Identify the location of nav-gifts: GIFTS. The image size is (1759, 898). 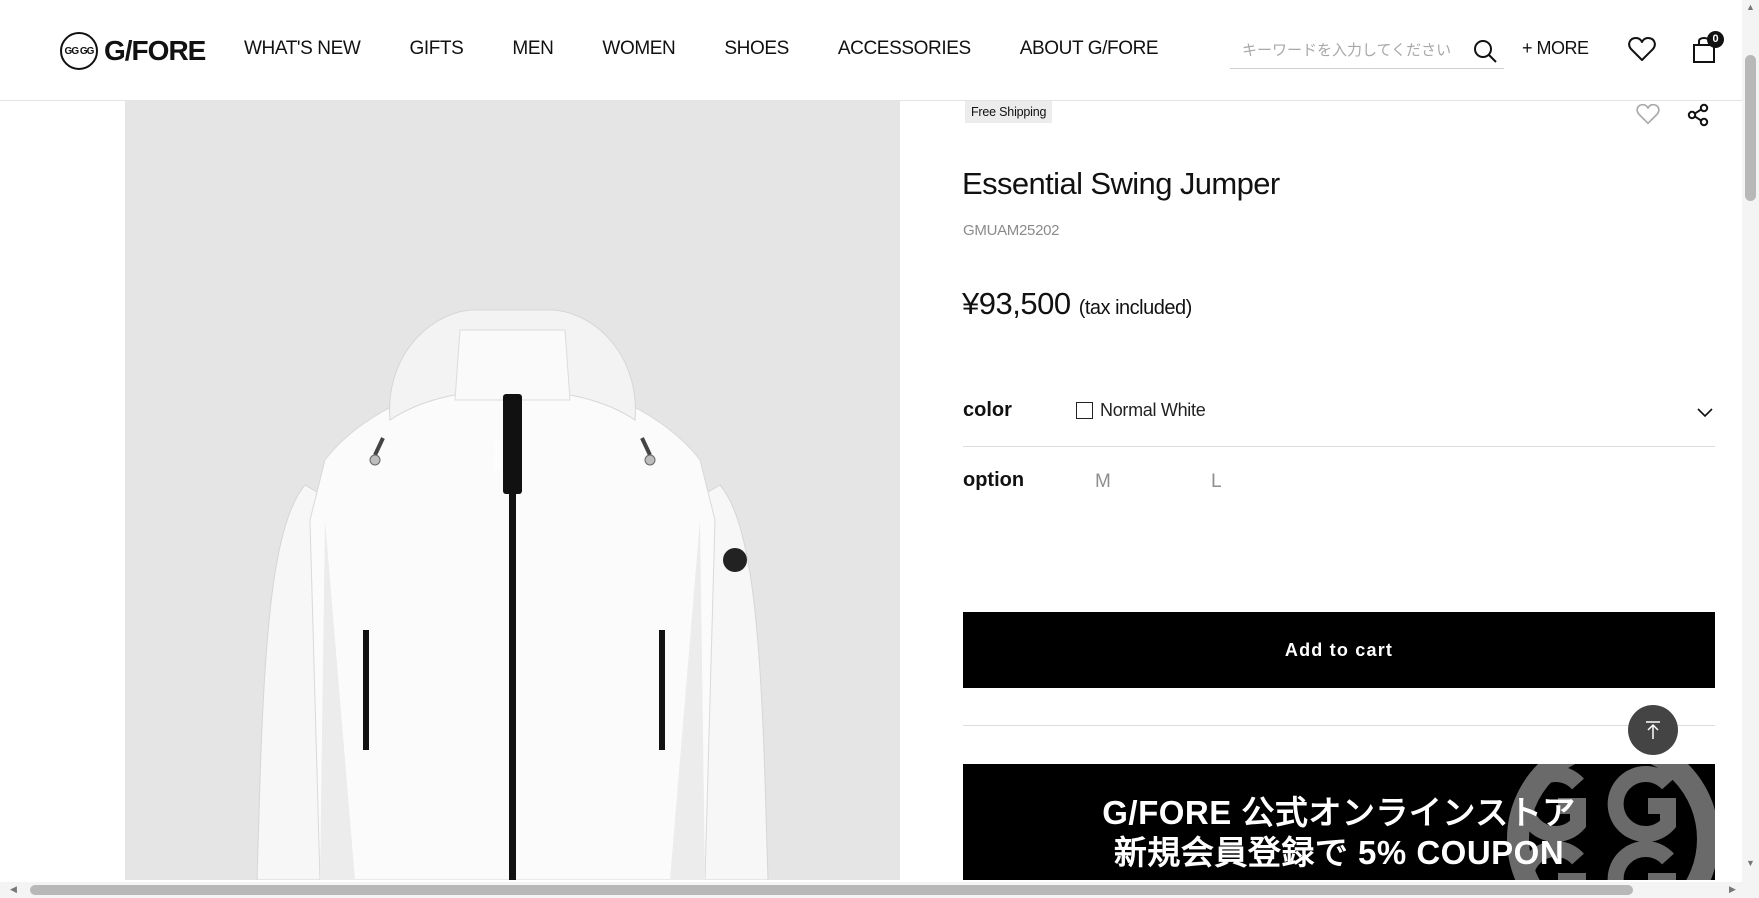
(436, 49).